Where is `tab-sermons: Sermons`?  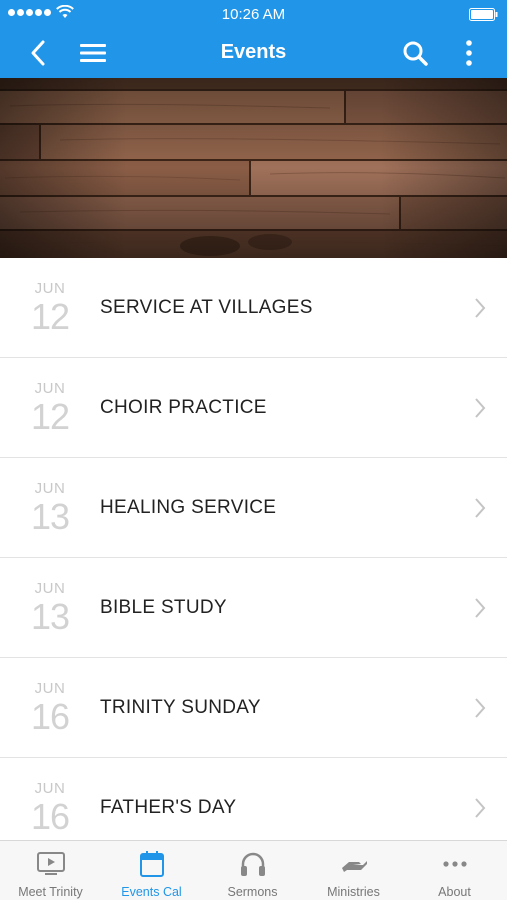
tab-sermons: Sermons is located at coordinates (252, 870).